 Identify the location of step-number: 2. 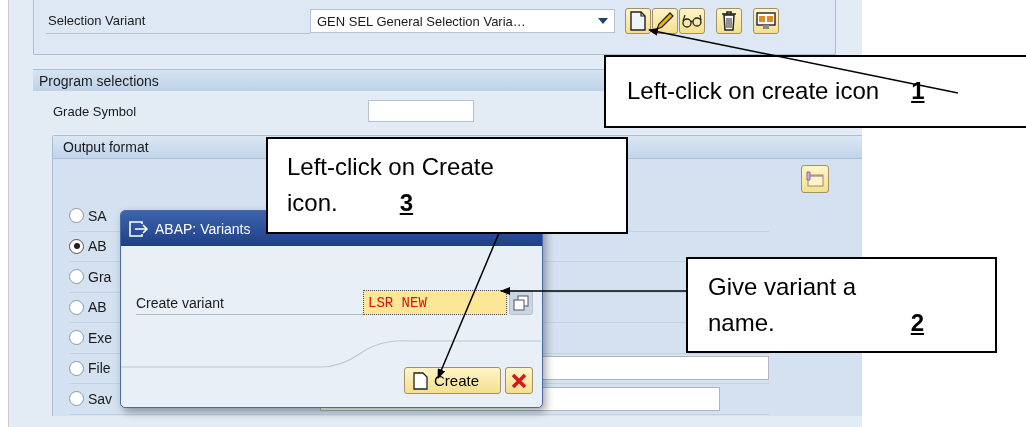
(917, 323).